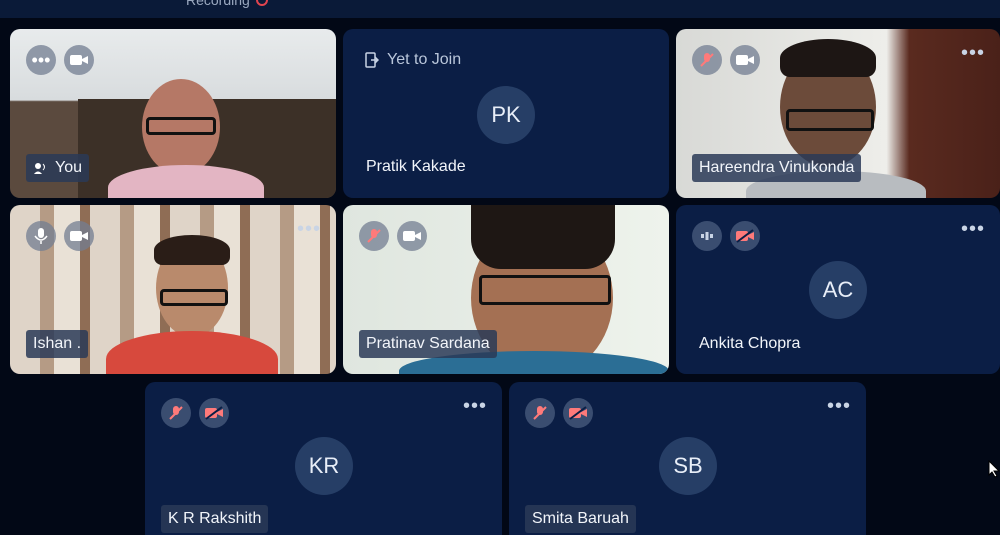 This screenshot has height=535, width=1000. I want to click on avatar: AC, so click(838, 290).